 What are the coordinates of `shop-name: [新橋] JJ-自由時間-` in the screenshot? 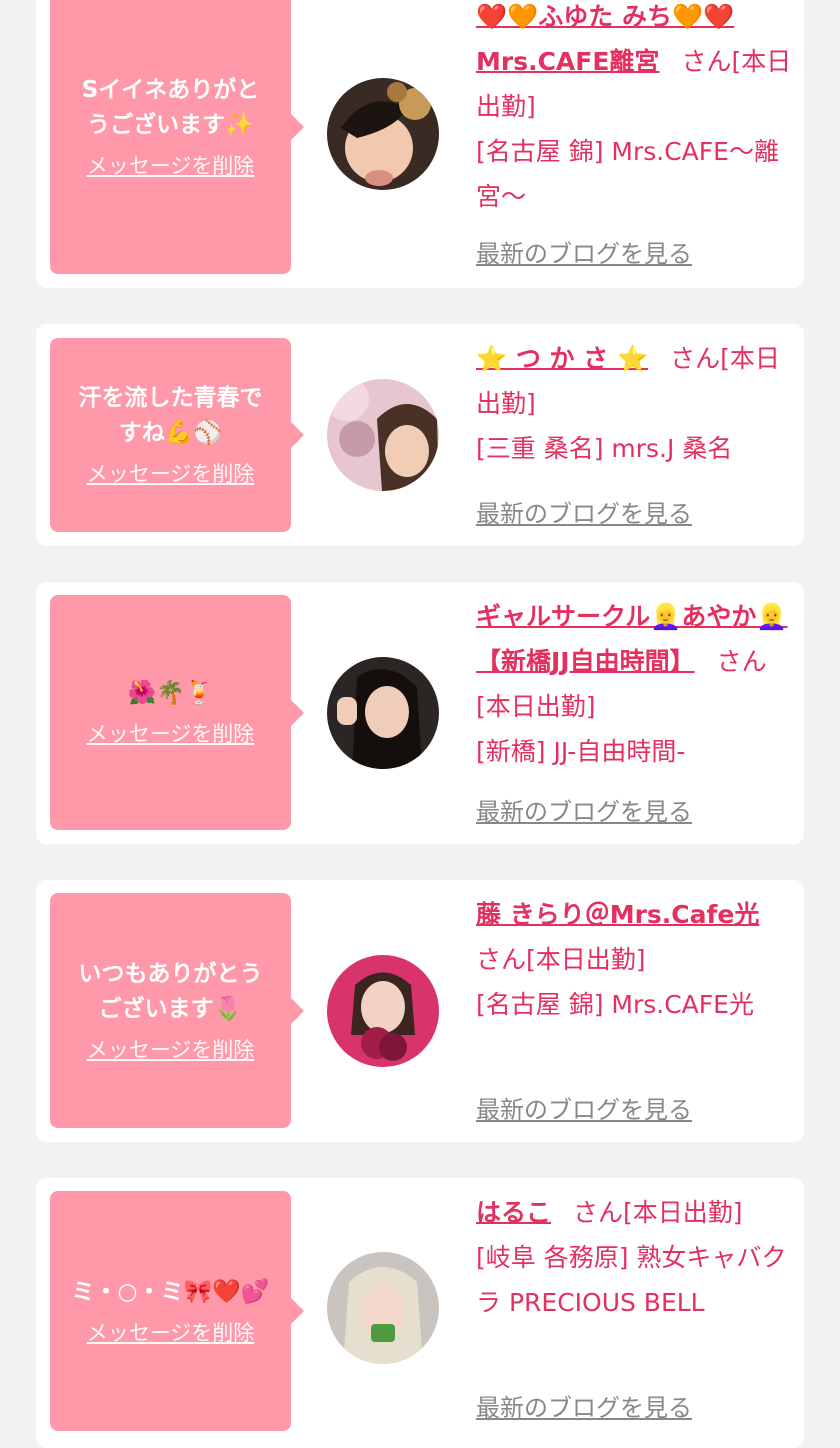 It's located at (581, 751).